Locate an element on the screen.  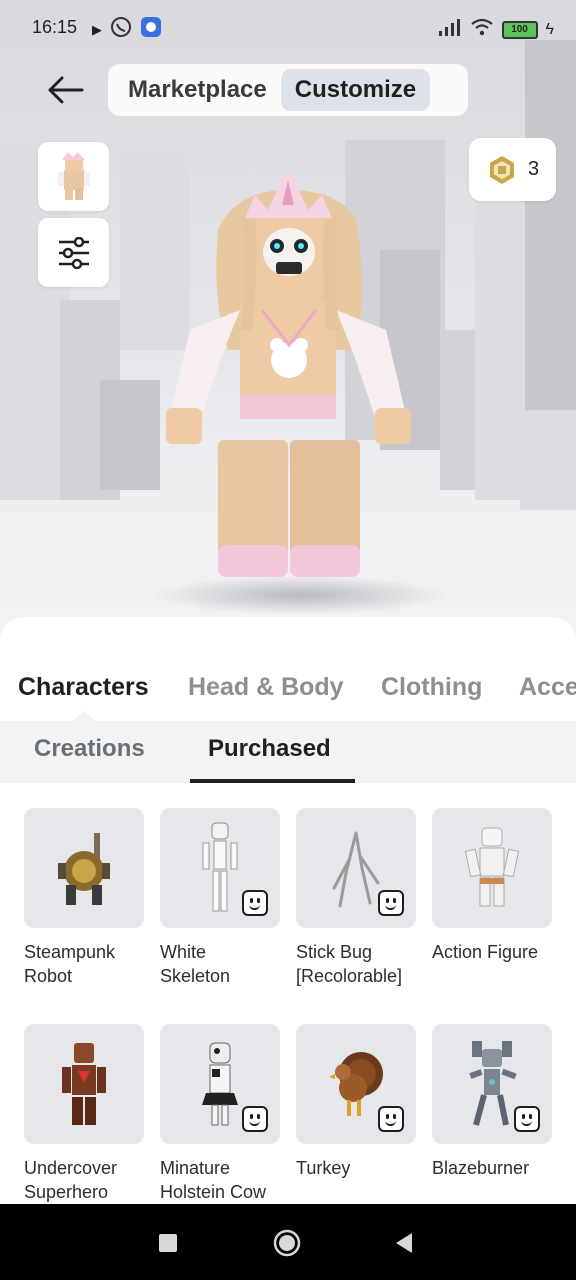
item-card: Minature Holstein Cow is located at coordinates (220, 1114).